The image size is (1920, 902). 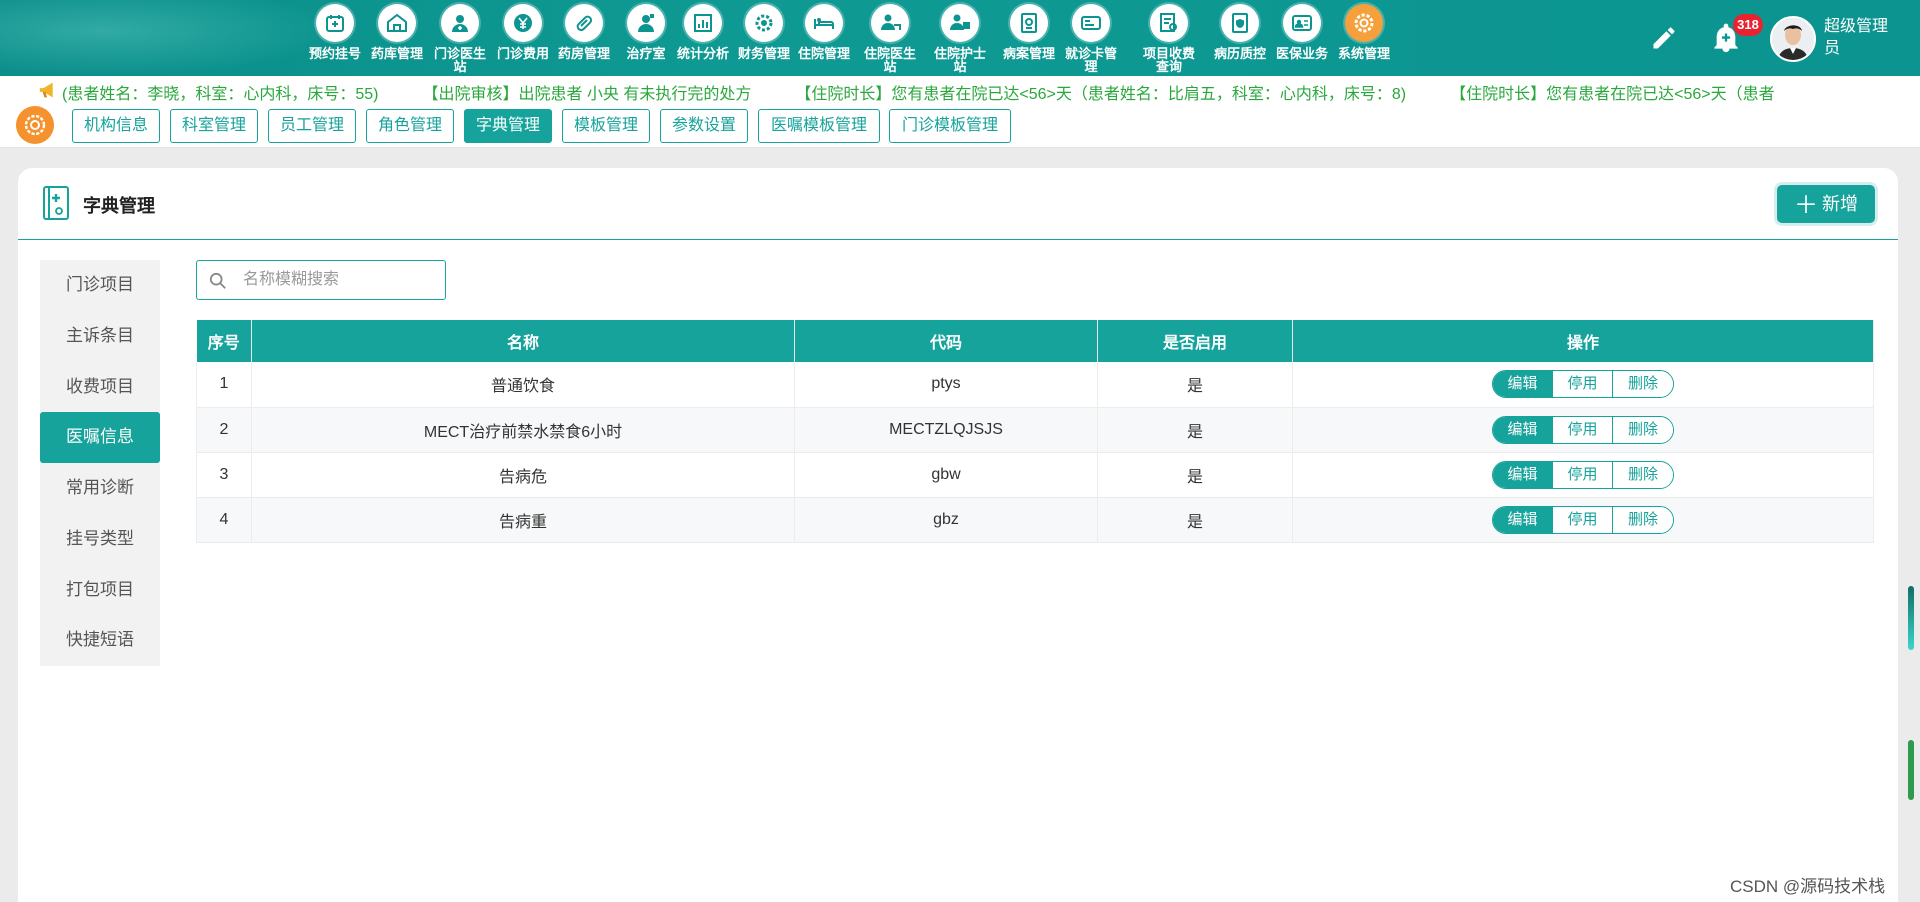 I want to click on nav-item-13: 就诊卡管理, so click(x=1091, y=39).